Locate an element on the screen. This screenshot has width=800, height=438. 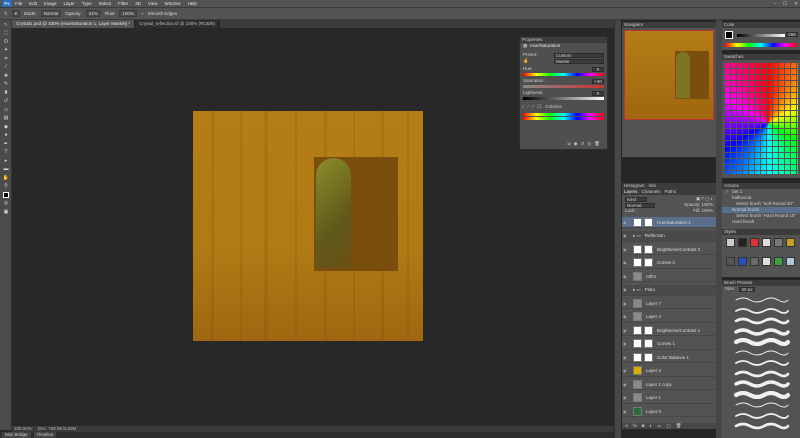
tab-channels: Channels is located at coordinates (651, 192).